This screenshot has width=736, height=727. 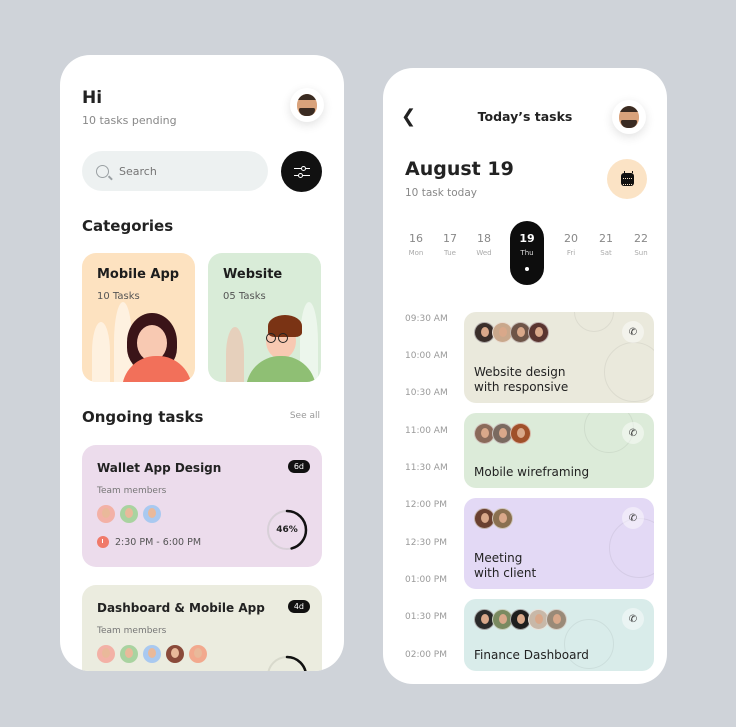 I want to click on progress-label: 76%, so click(x=287, y=663).